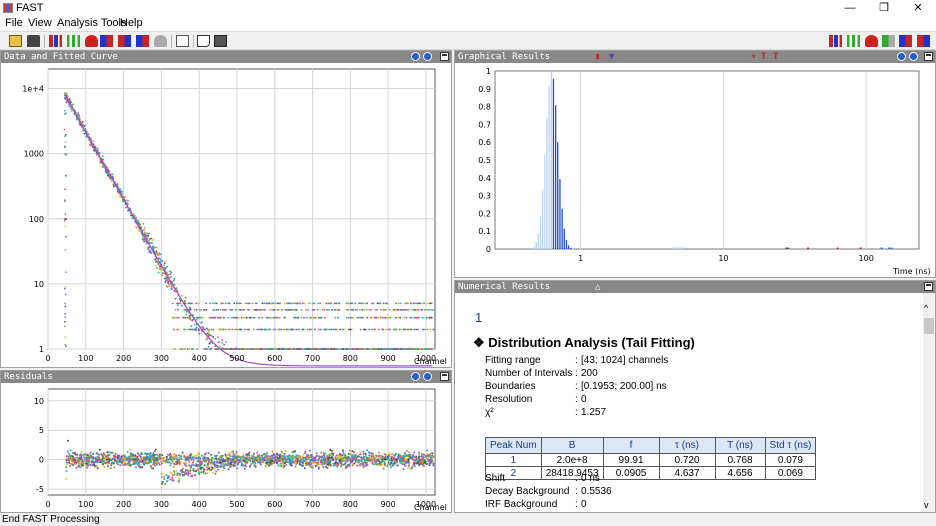 The image size is (936, 526). What do you see at coordinates (597, 57) in the screenshot?
I see `chart-type-icon: ▮` at bounding box center [597, 57].